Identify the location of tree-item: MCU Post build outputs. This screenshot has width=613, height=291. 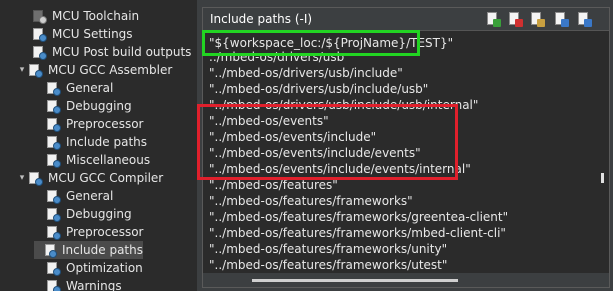
(105, 52).